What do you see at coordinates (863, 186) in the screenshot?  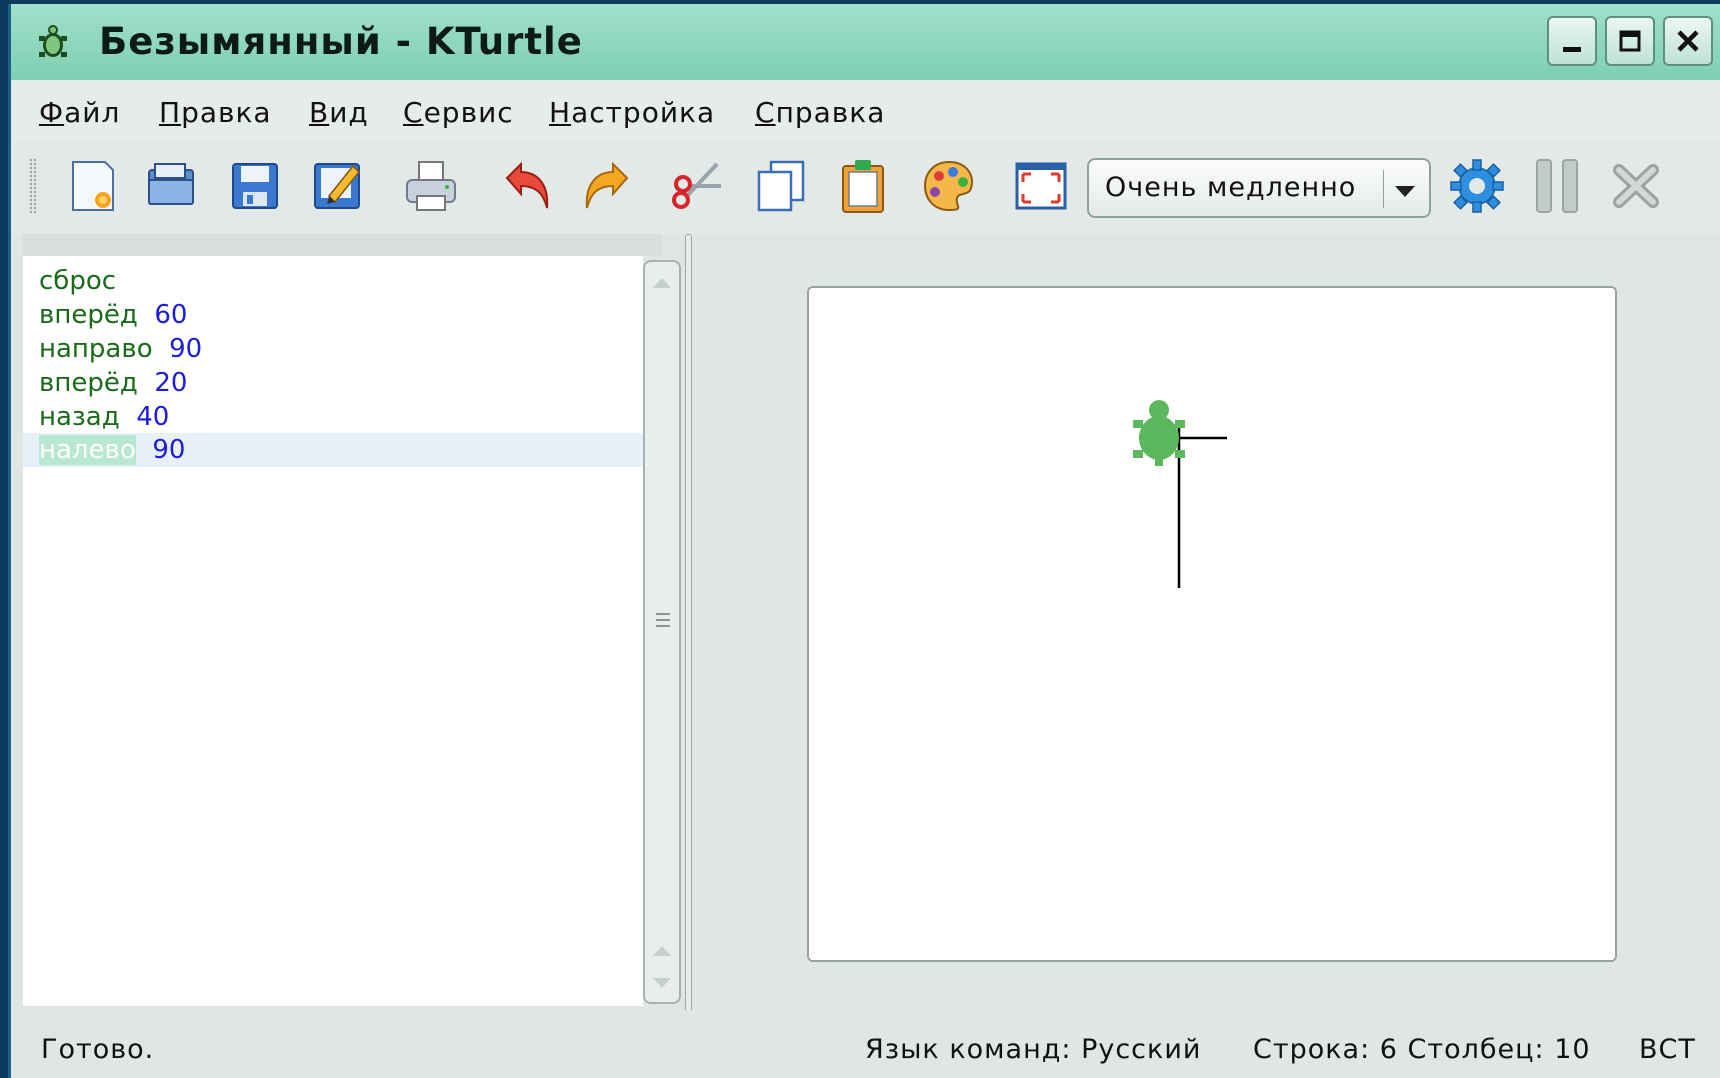 I see `paste-icon` at bounding box center [863, 186].